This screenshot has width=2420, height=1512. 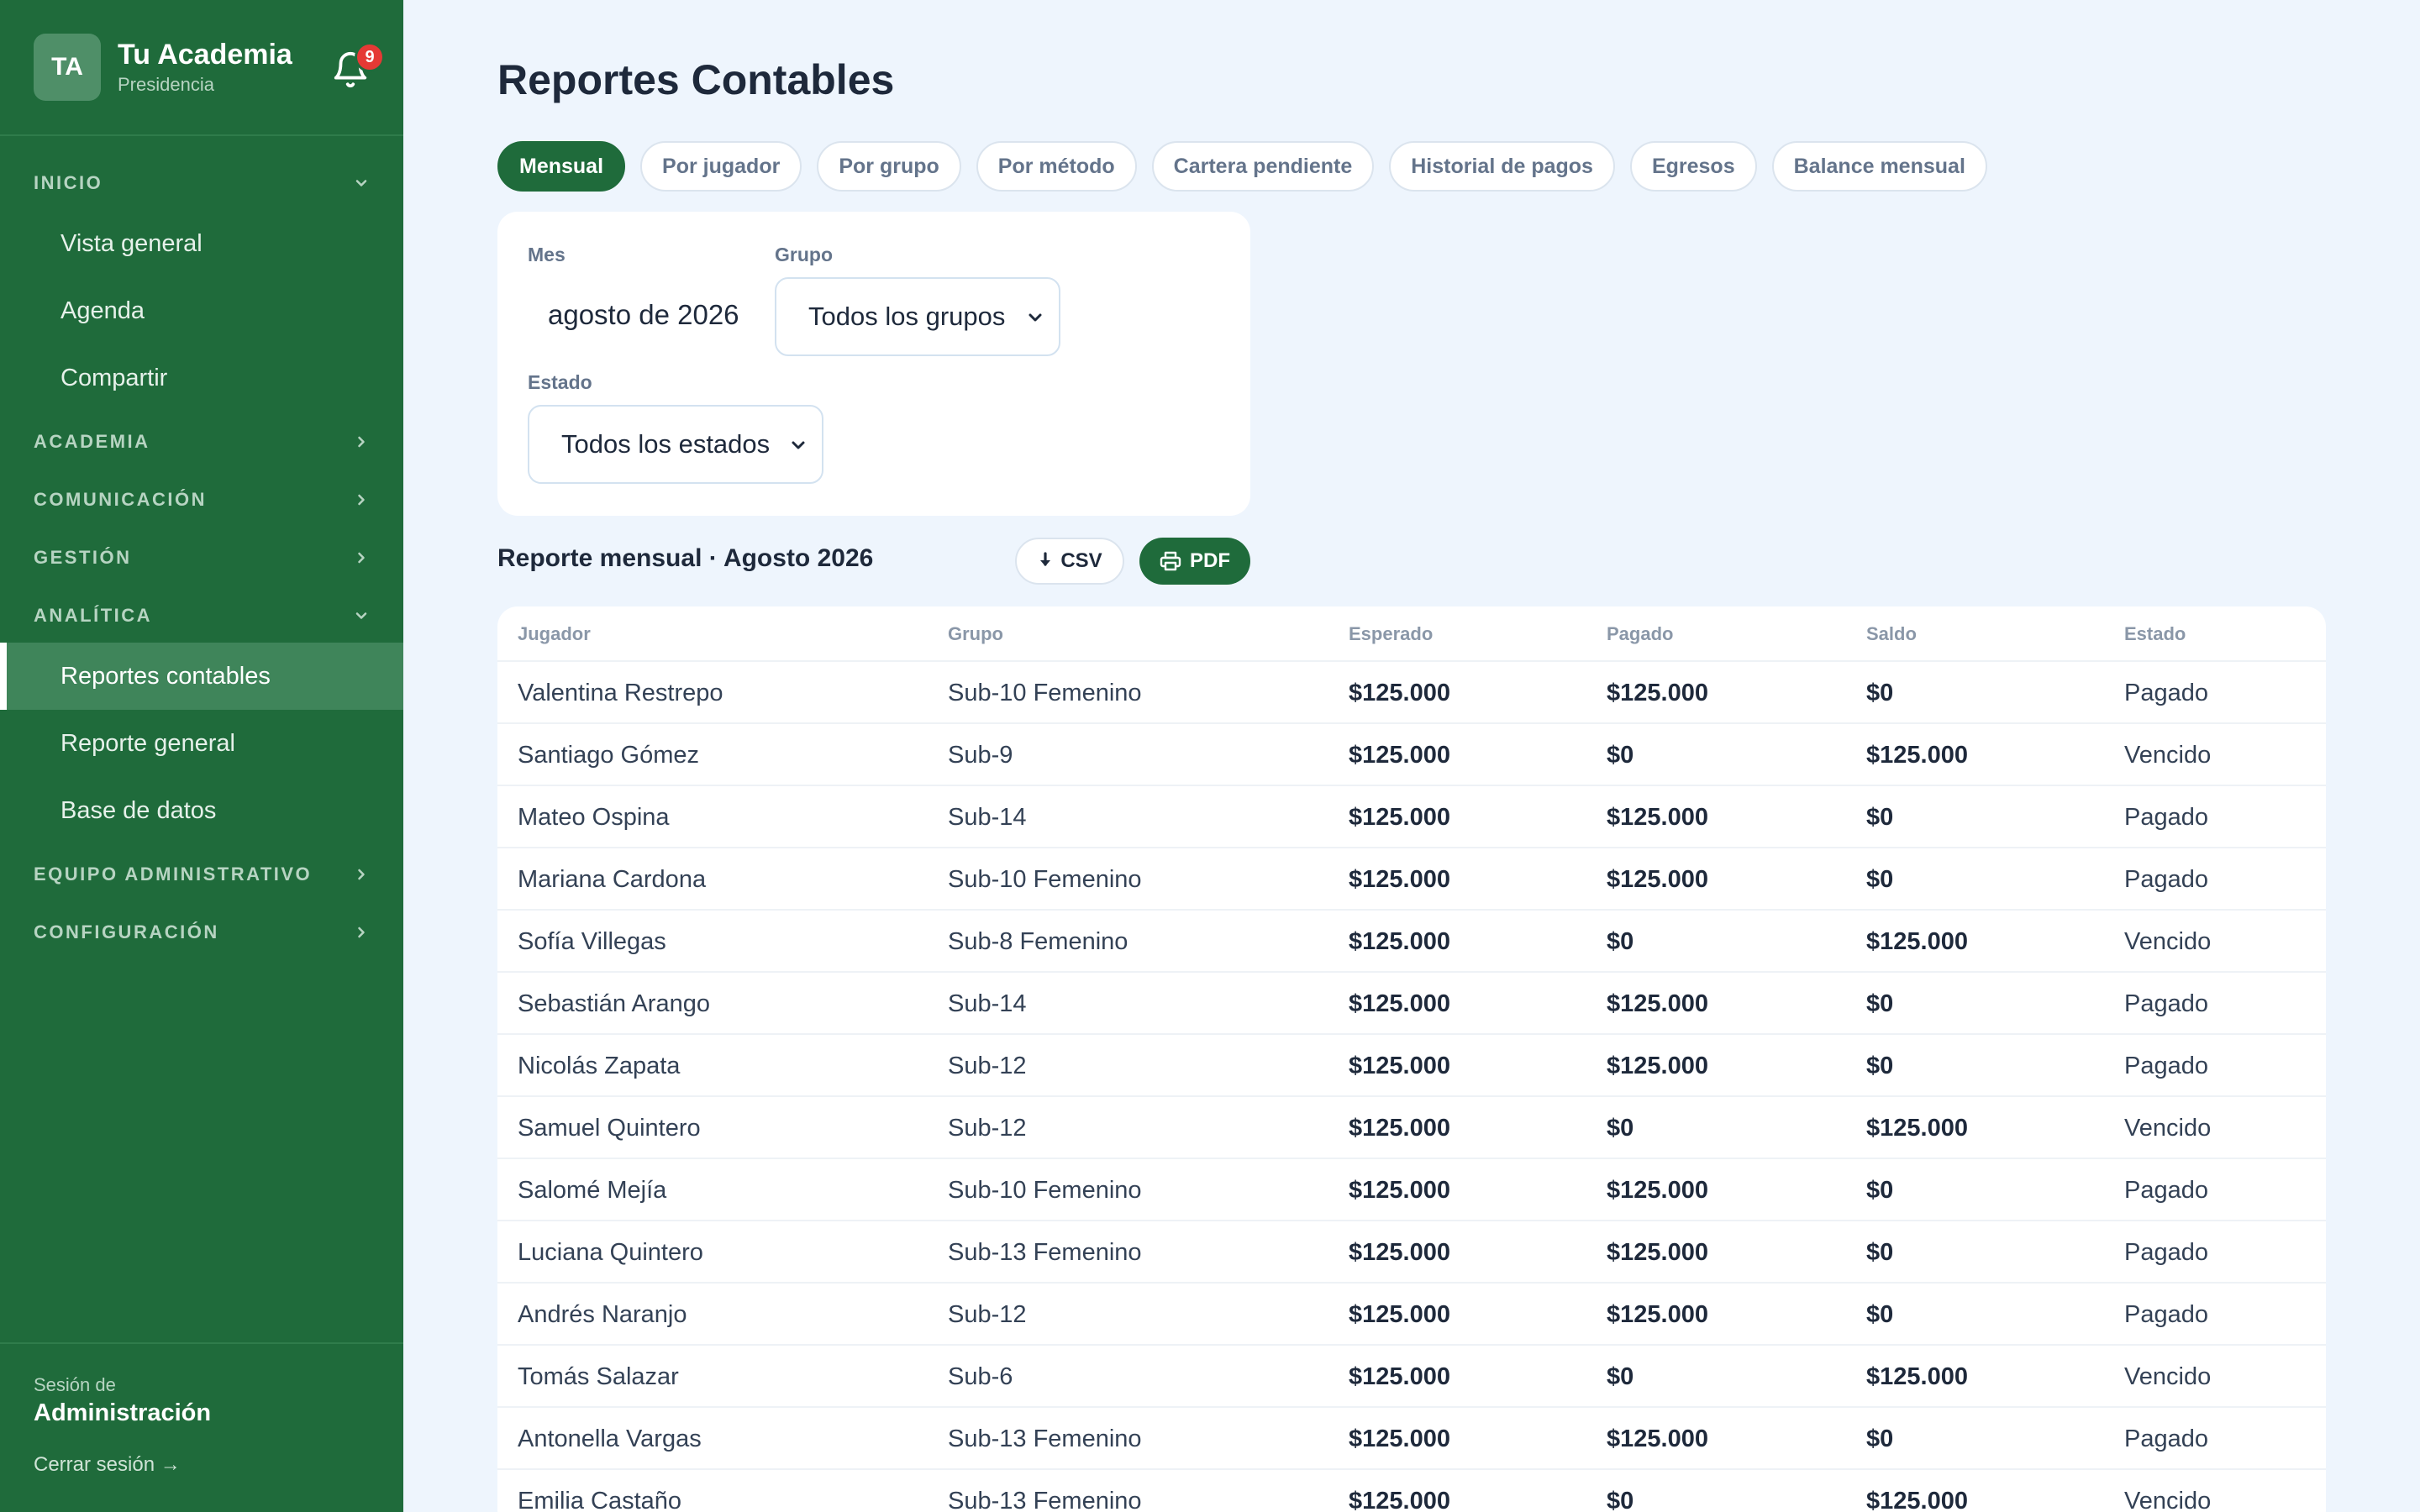 I want to click on tab-por-grupo: Por grupo, so click(x=889, y=166).